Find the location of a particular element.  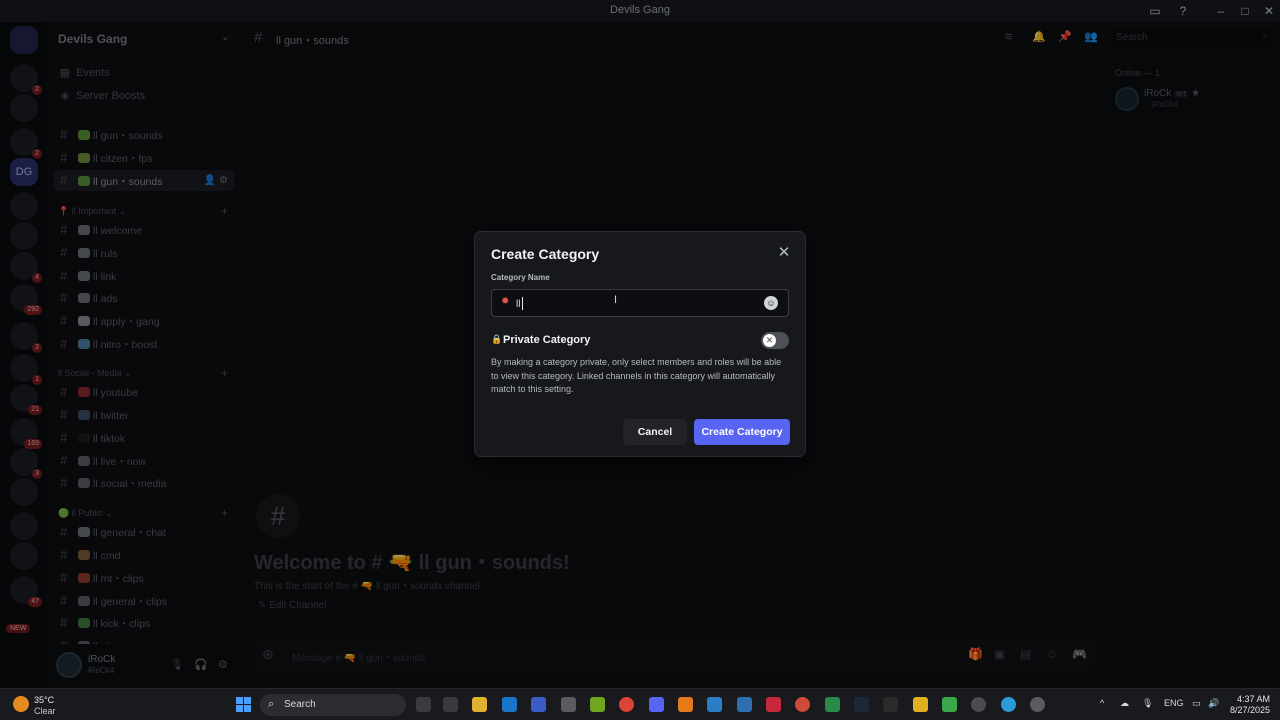

create-category-button: Create Category is located at coordinates (742, 432).